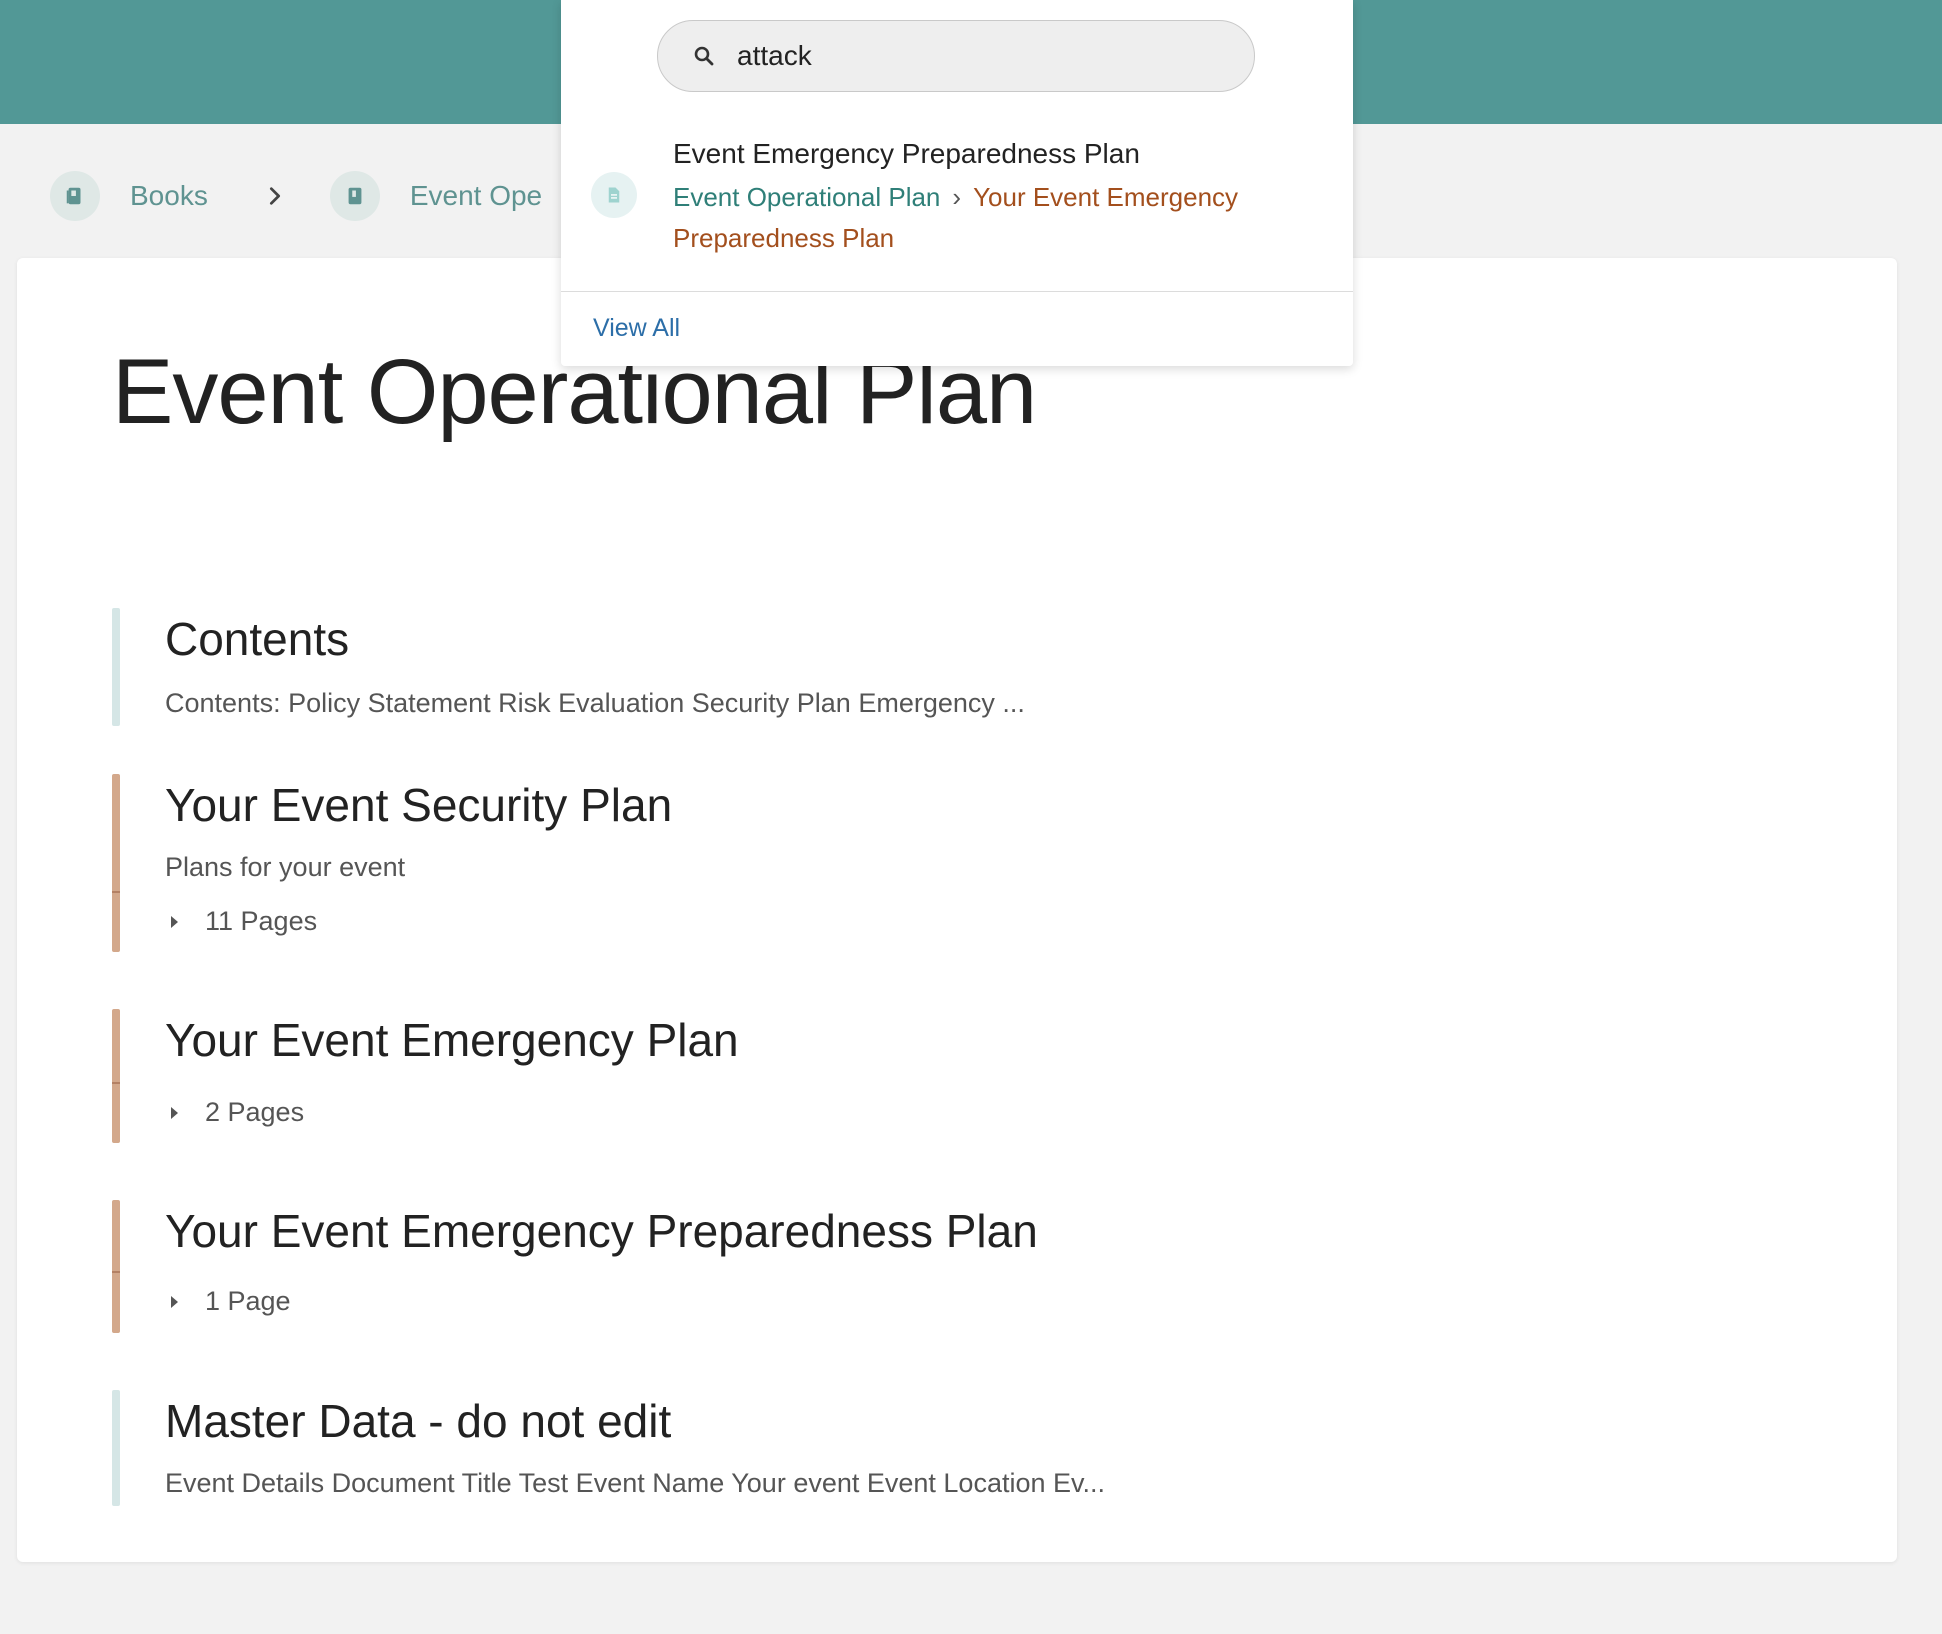 Image resolution: width=1942 pixels, height=1634 pixels. Describe the element at coordinates (248, 1301) in the screenshot. I see `pages-count: 1 Page` at that location.